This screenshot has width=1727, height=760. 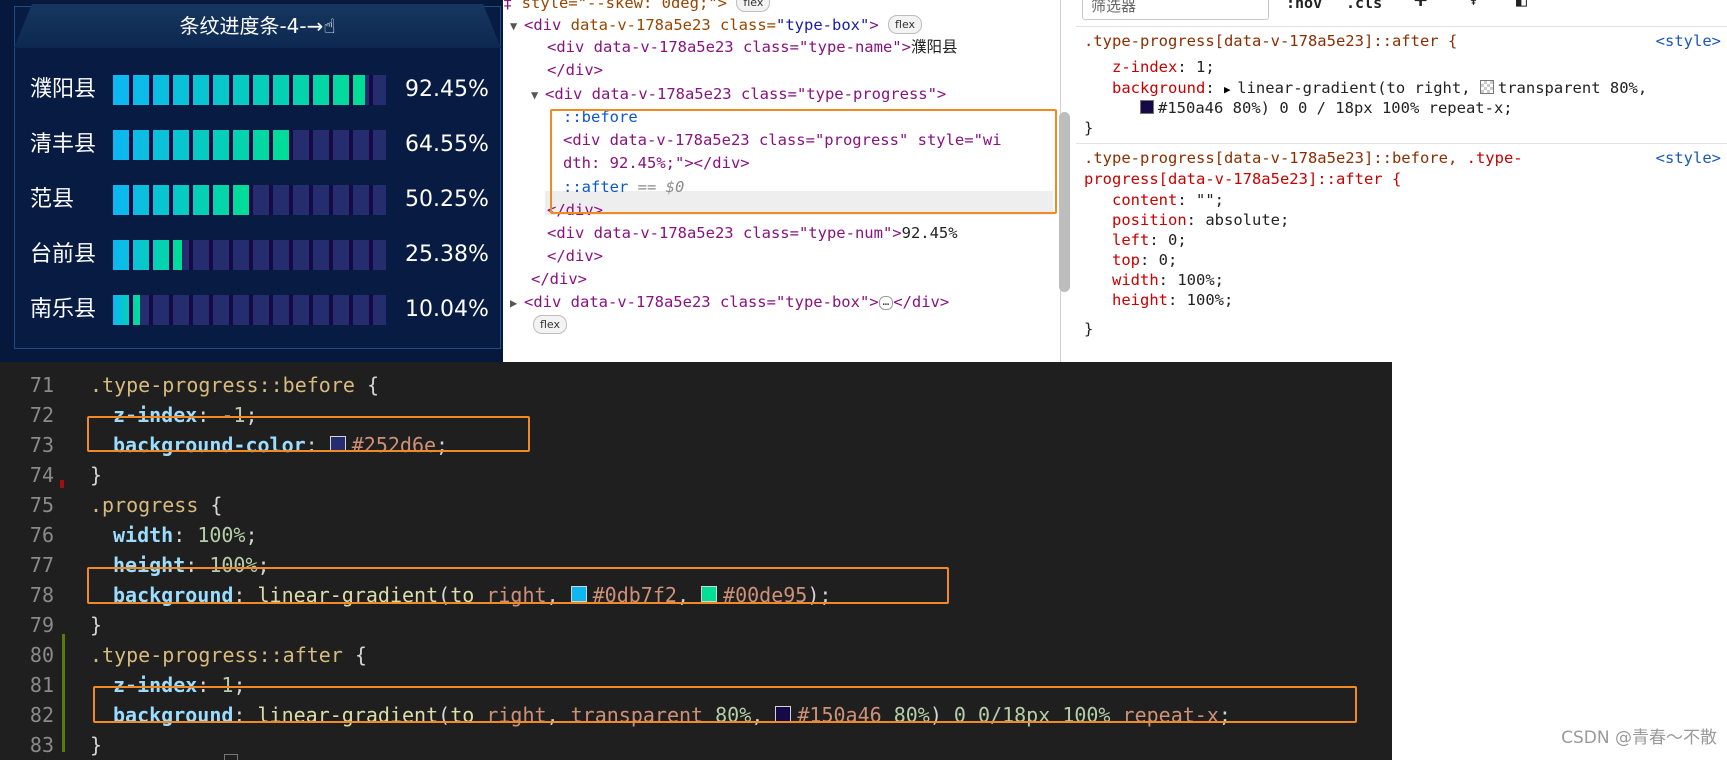 What do you see at coordinates (1172, 300) in the screenshot?
I see `rule2-property: height: 100%;` at bounding box center [1172, 300].